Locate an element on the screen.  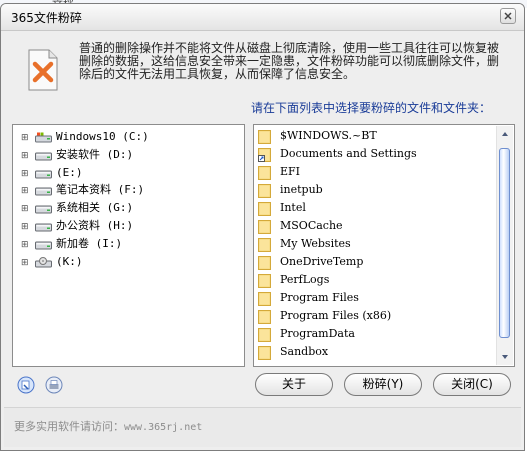
shred-document-icon is located at coordinates (43, 70).